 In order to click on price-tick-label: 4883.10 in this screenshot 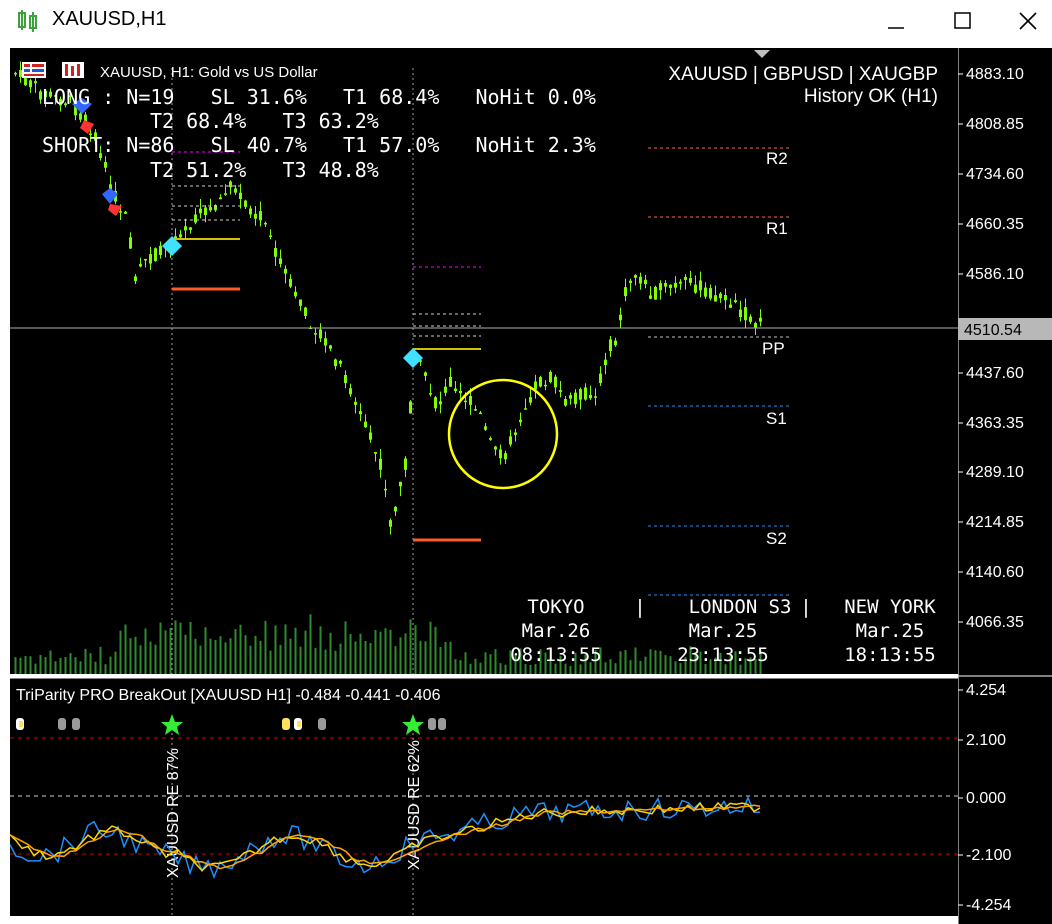, I will do `click(995, 74)`.